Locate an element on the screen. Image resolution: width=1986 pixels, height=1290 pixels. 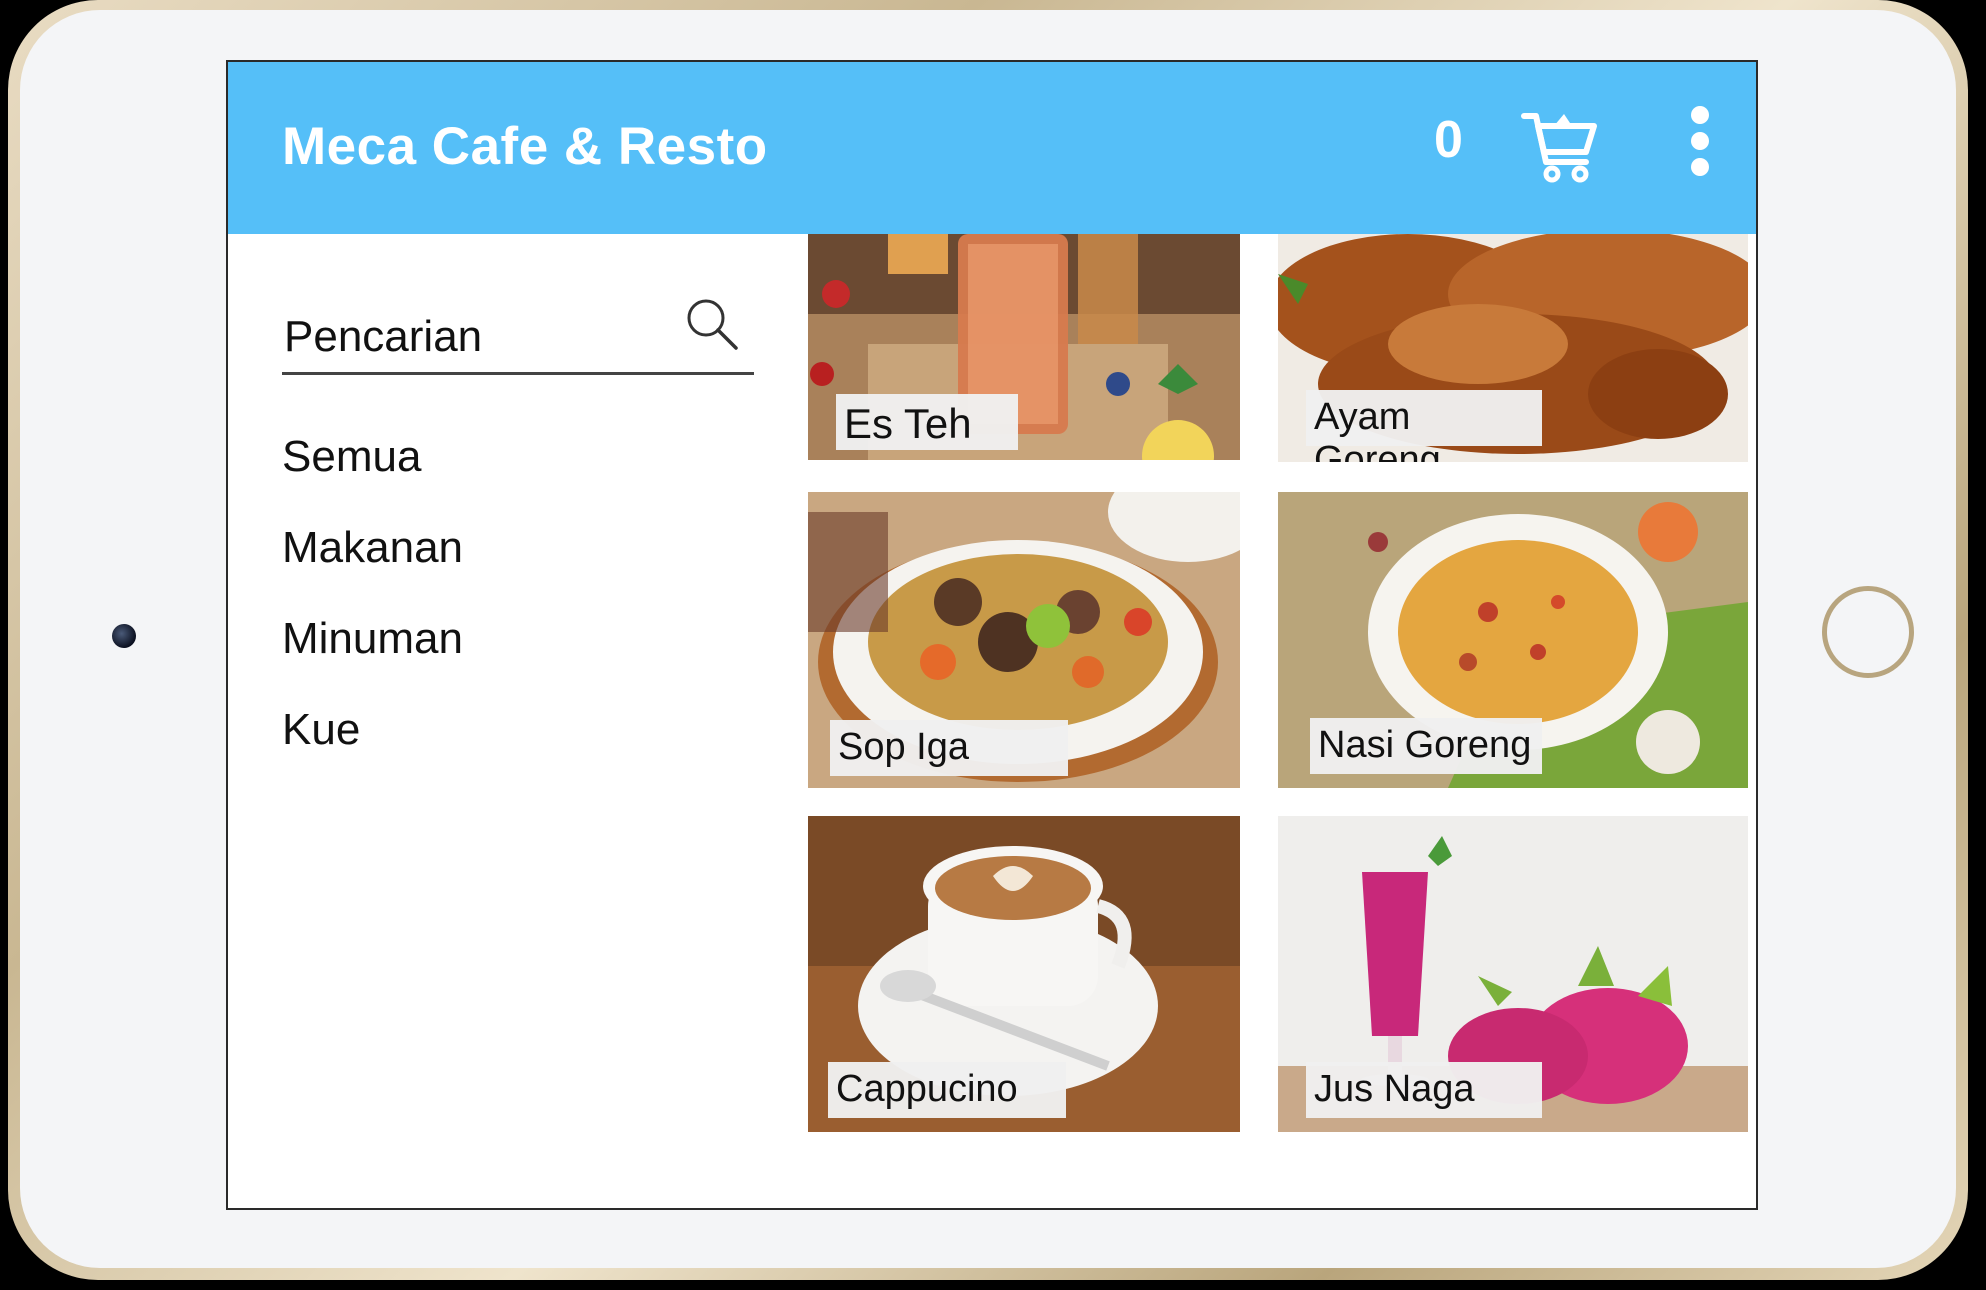
menu-label-ayam-goreng: Ayam Goreng is located at coordinates (1424, 426).